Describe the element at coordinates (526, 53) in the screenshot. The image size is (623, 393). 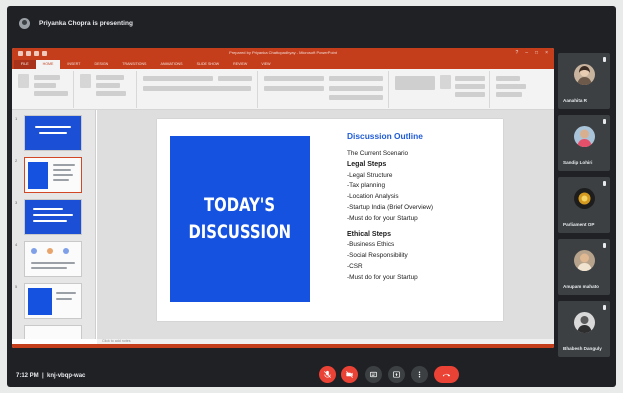
I see `minimize-icon: –` at that location.